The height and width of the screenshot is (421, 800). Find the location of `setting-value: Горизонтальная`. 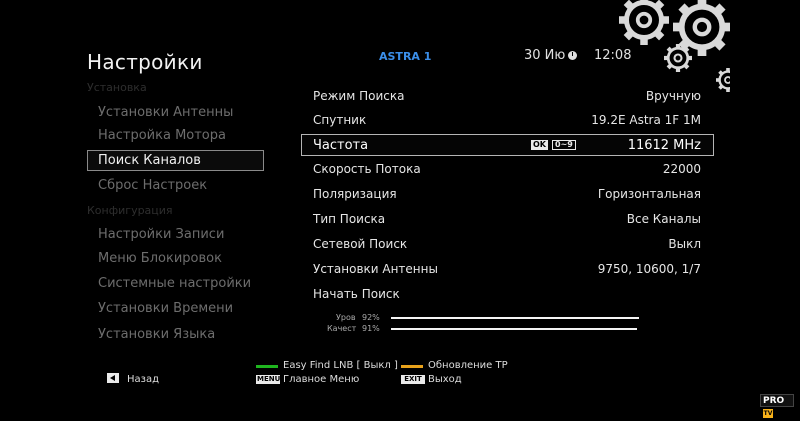

setting-value: Горизонтальная is located at coordinates (649, 194).